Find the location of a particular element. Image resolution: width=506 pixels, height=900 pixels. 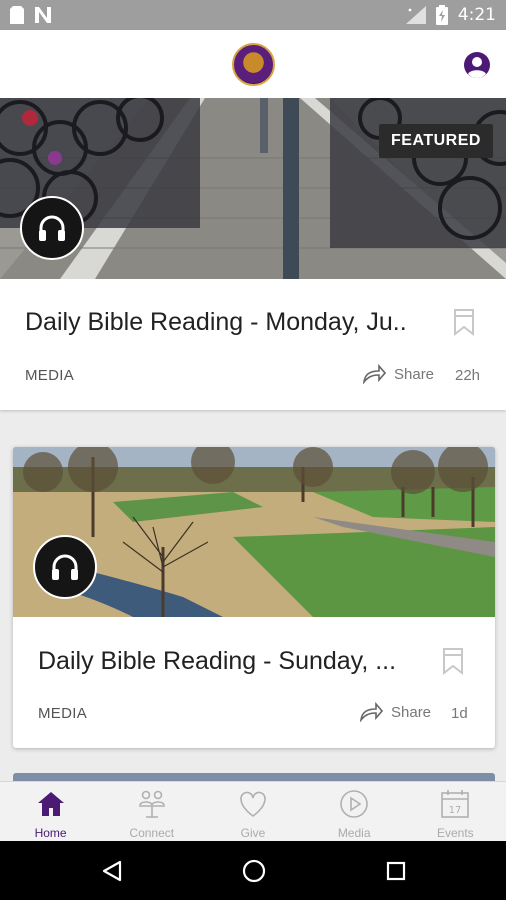

post-age: 22h is located at coordinates (468, 375).